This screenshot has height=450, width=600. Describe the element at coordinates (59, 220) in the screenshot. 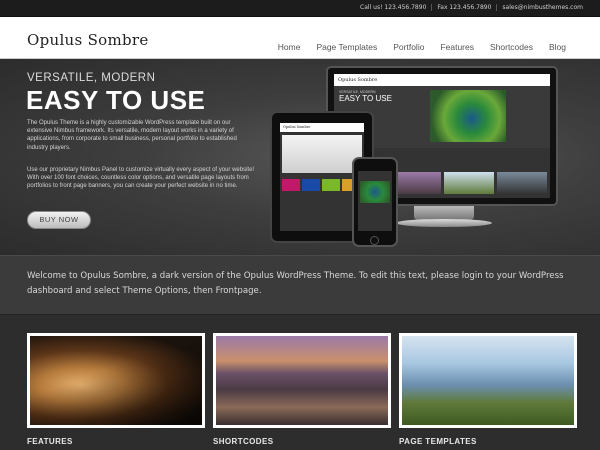

I see `buy-now-button: BUY NOW` at that location.